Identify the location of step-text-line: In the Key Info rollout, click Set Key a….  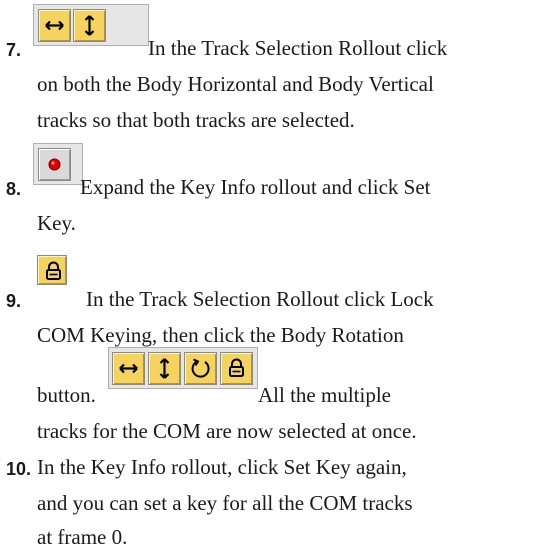
(222, 467).